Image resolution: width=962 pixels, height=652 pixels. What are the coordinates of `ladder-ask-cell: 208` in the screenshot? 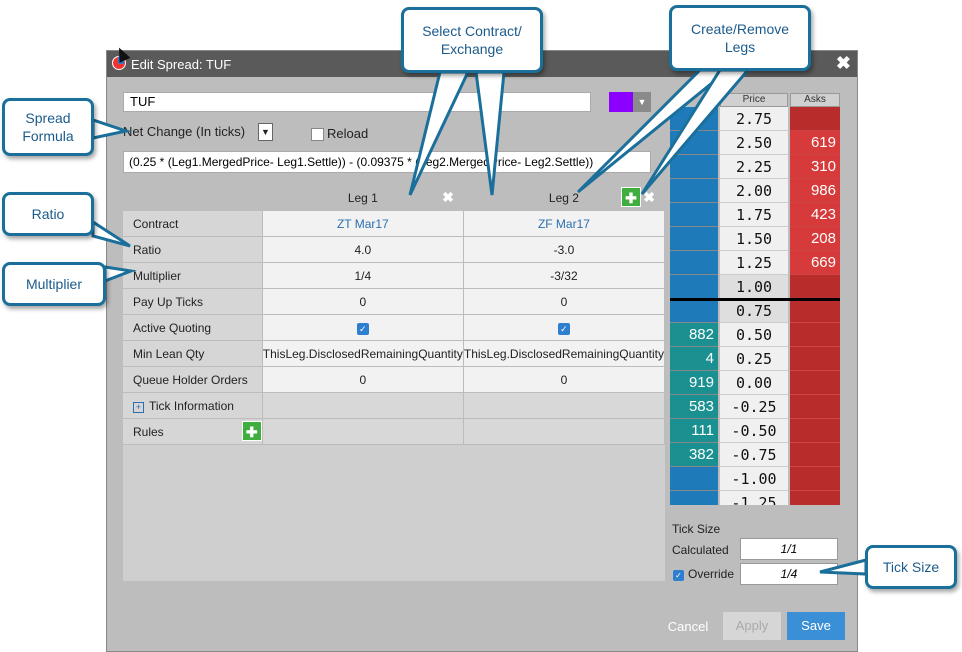 It's located at (815, 239).